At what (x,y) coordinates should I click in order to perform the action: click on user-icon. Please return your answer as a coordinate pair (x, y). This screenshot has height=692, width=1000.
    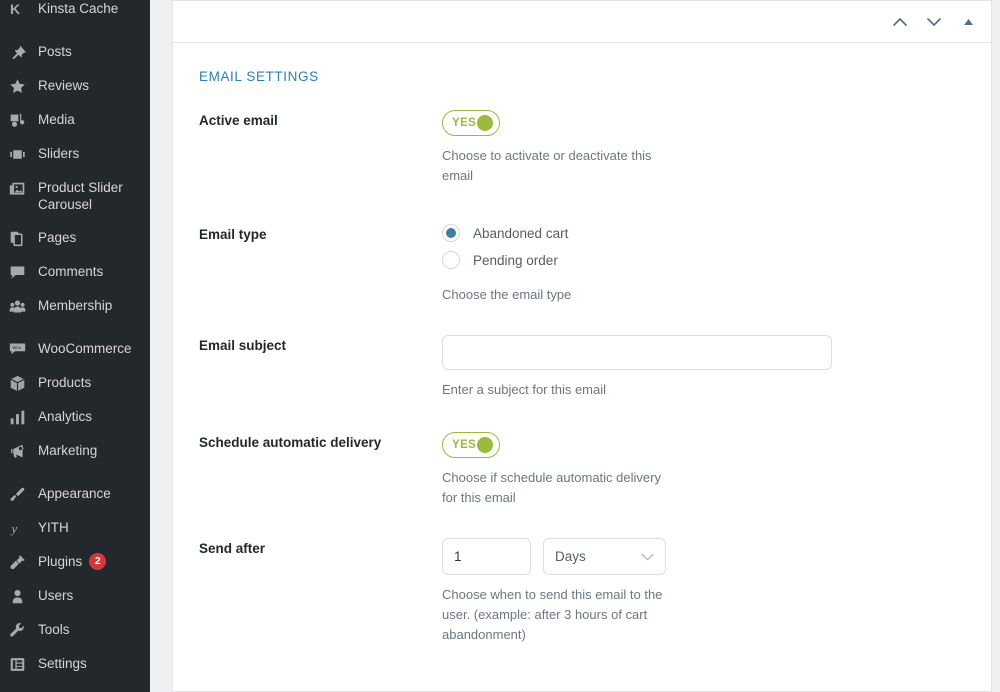
    Looking at the image, I should click on (20, 596).